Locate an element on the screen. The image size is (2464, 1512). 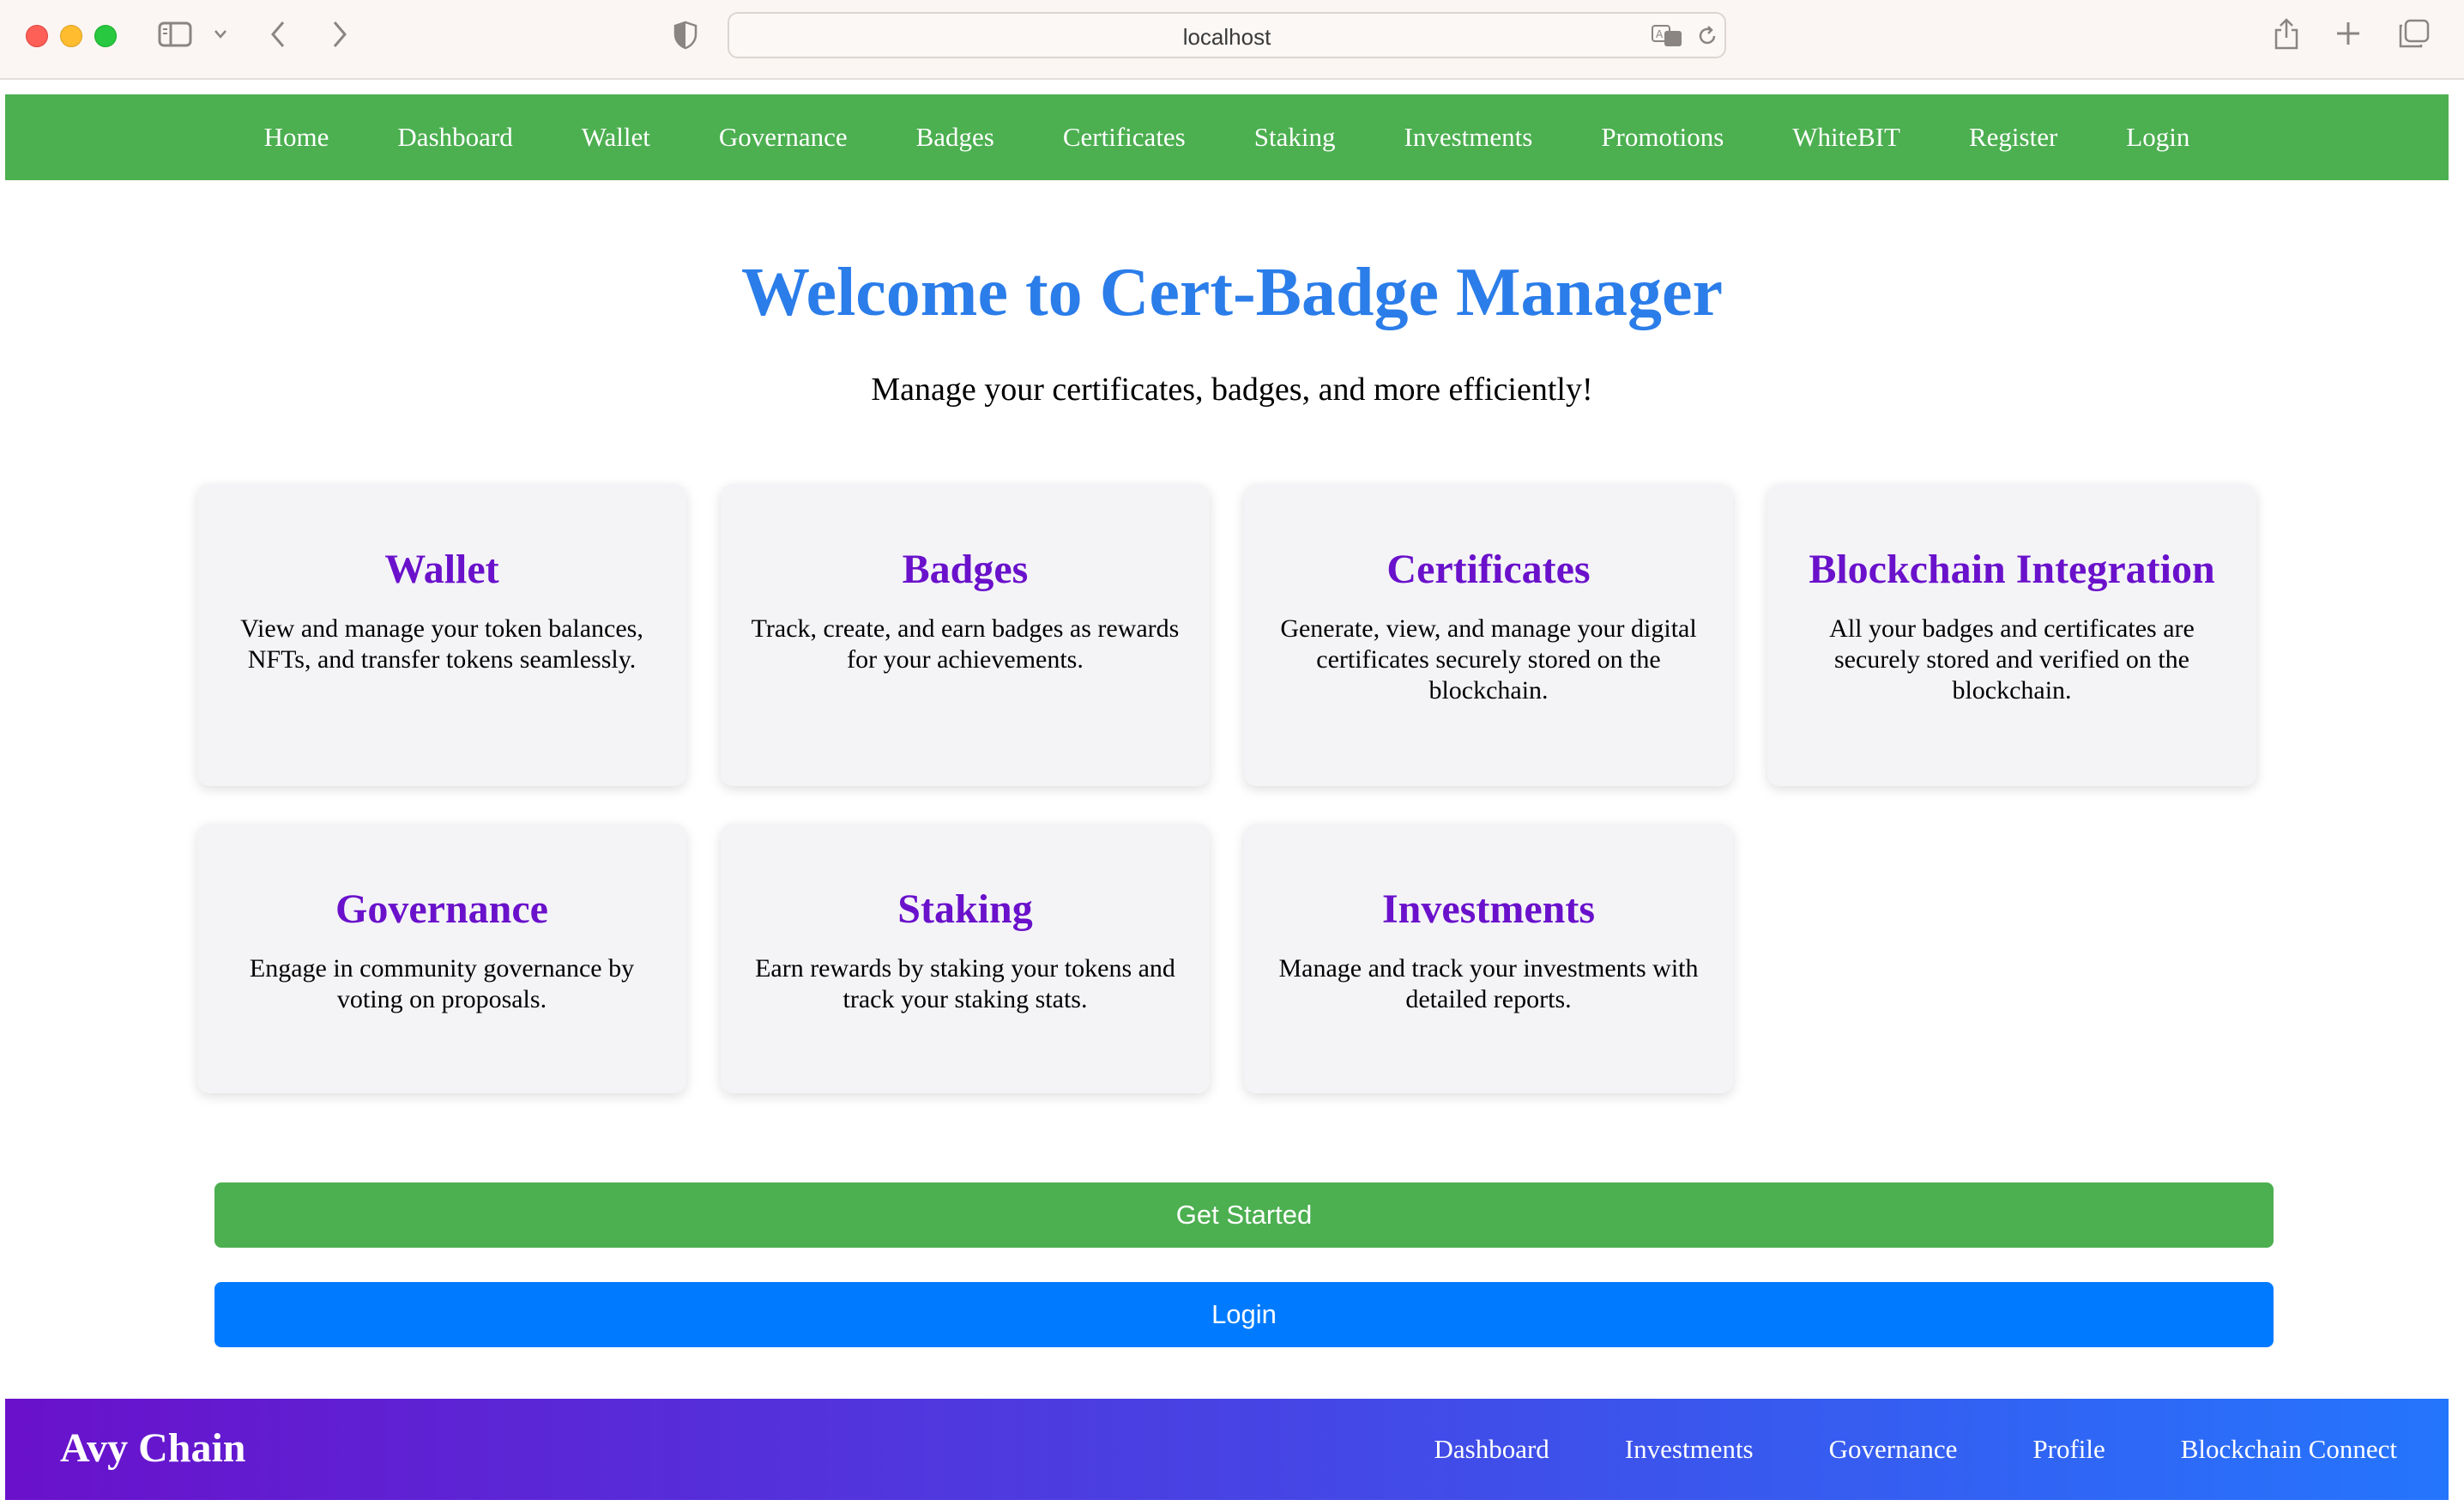
nav-staking: Staking is located at coordinates (1295, 137).